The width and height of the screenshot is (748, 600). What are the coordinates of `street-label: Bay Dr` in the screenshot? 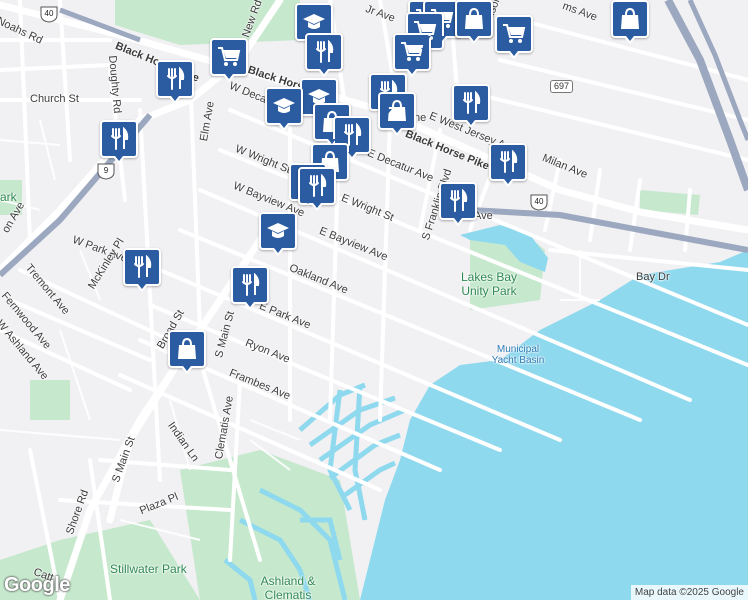 It's located at (653, 277).